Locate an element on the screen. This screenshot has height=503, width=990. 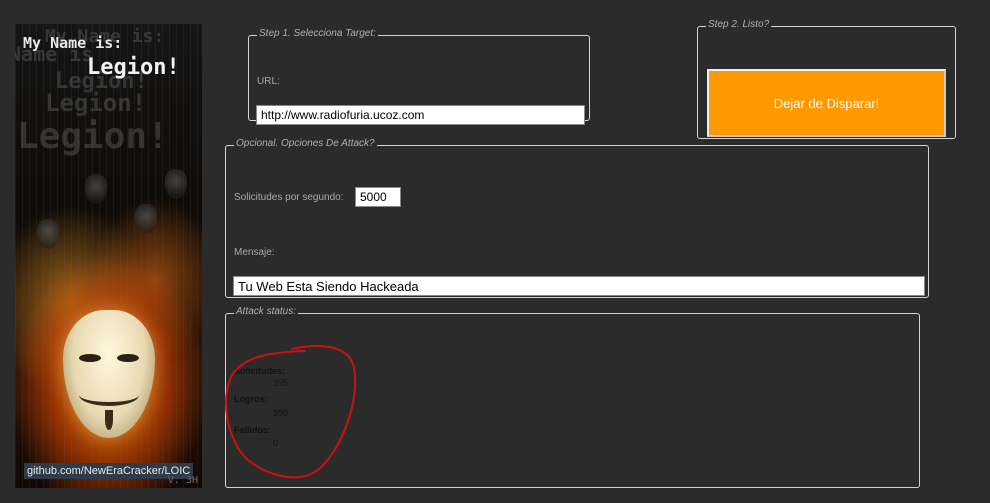
red-annotation-circle is located at coordinates (291, 412).